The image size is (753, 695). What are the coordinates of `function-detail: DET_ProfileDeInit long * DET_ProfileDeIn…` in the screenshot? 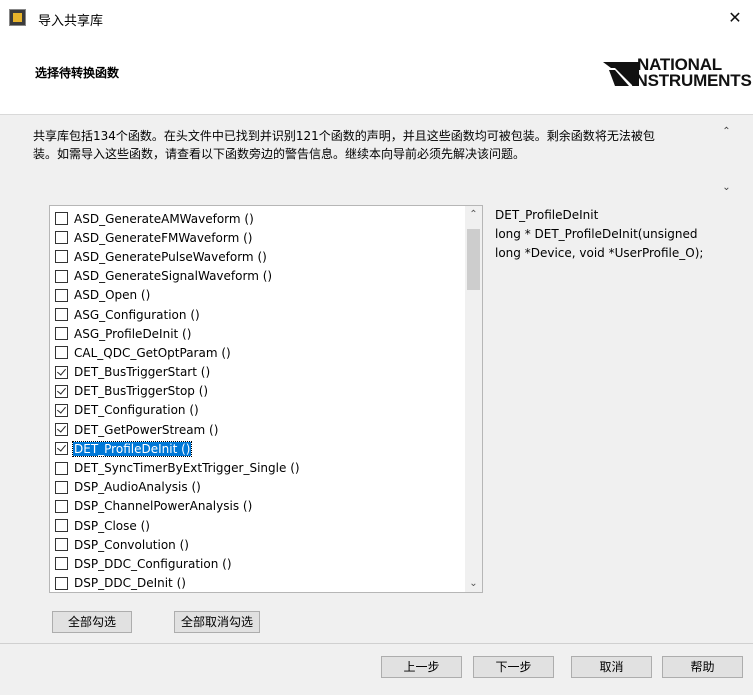 It's located at (615, 234).